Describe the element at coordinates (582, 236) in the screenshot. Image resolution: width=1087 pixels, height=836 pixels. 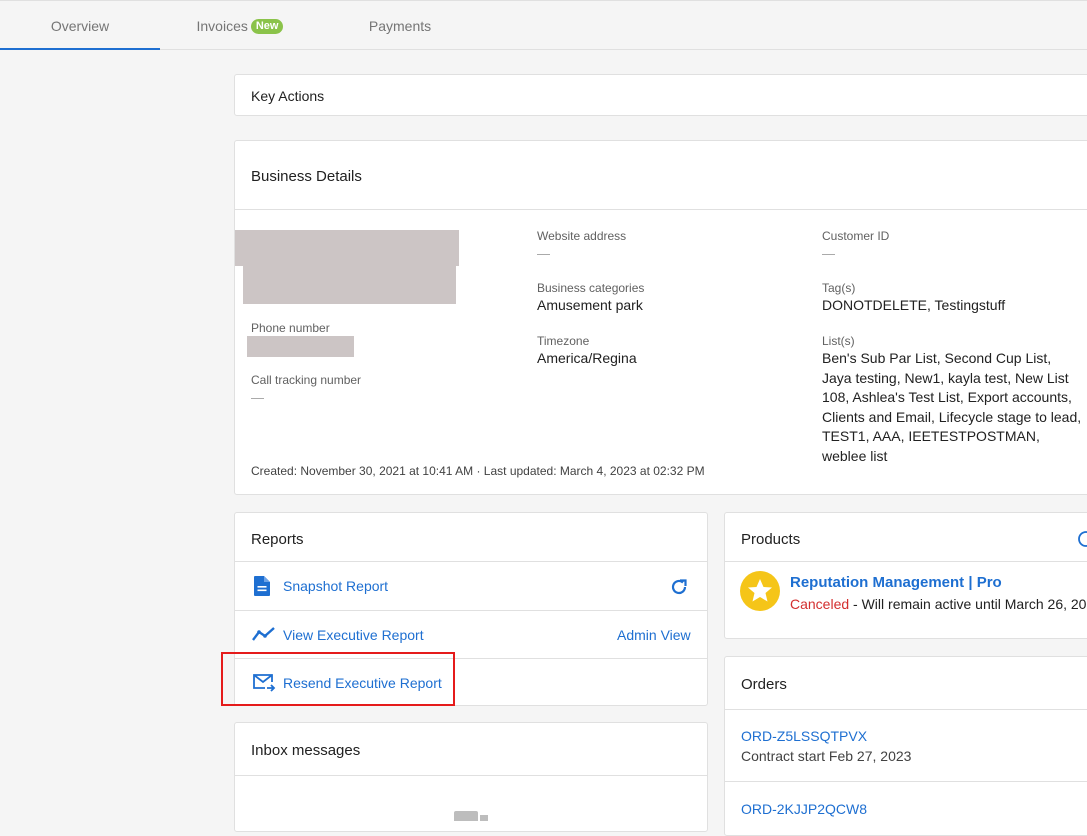
I see `website-label: Website address` at that location.